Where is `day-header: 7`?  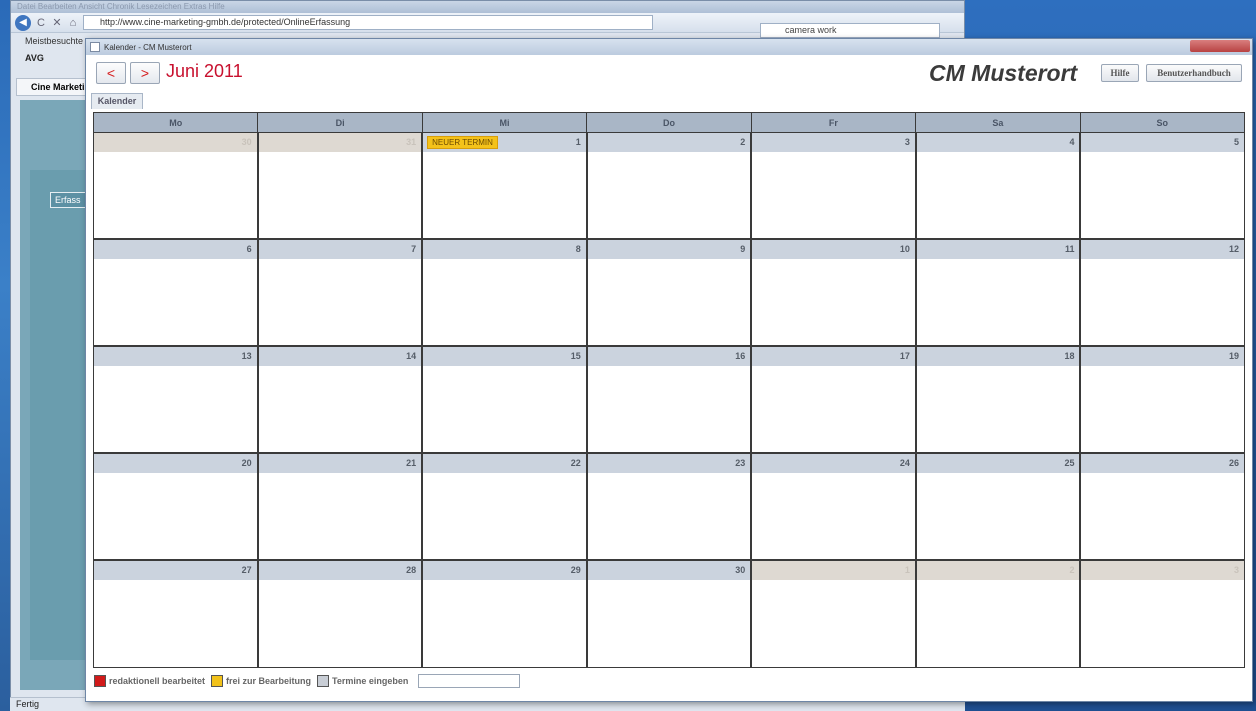 day-header: 7 is located at coordinates (340, 249).